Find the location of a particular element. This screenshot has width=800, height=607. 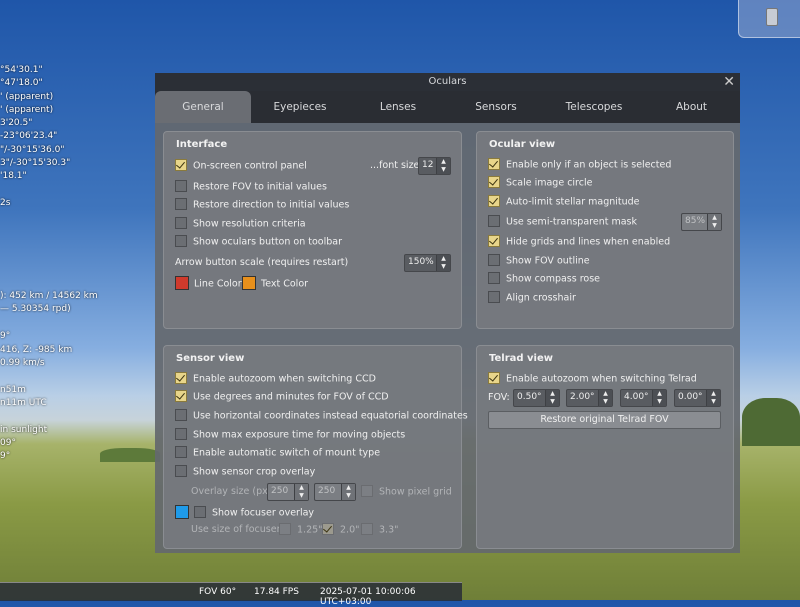

checkbox-pixel-grid: Show pixel grid is located at coordinates (406, 492).